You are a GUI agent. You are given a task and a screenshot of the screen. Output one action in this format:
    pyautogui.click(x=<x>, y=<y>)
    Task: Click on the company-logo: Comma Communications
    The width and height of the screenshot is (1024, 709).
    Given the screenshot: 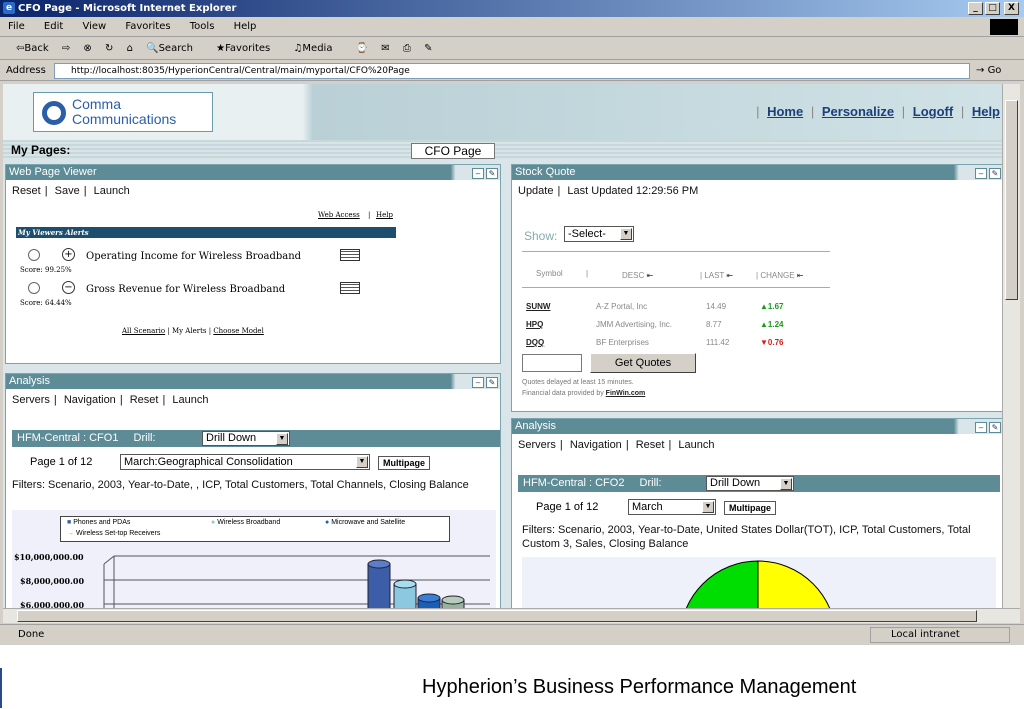 What is the action you would take?
    pyautogui.click(x=123, y=112)
    